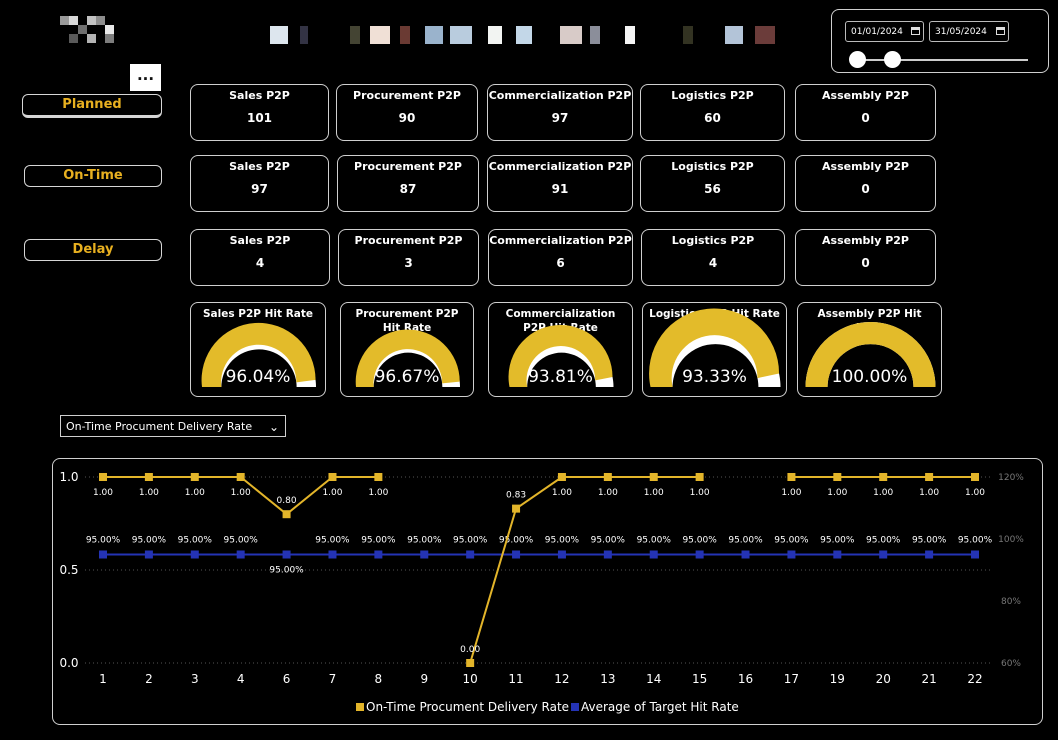  I want to click on y2-axis-tick-label: 60%, so click(1011, 664).